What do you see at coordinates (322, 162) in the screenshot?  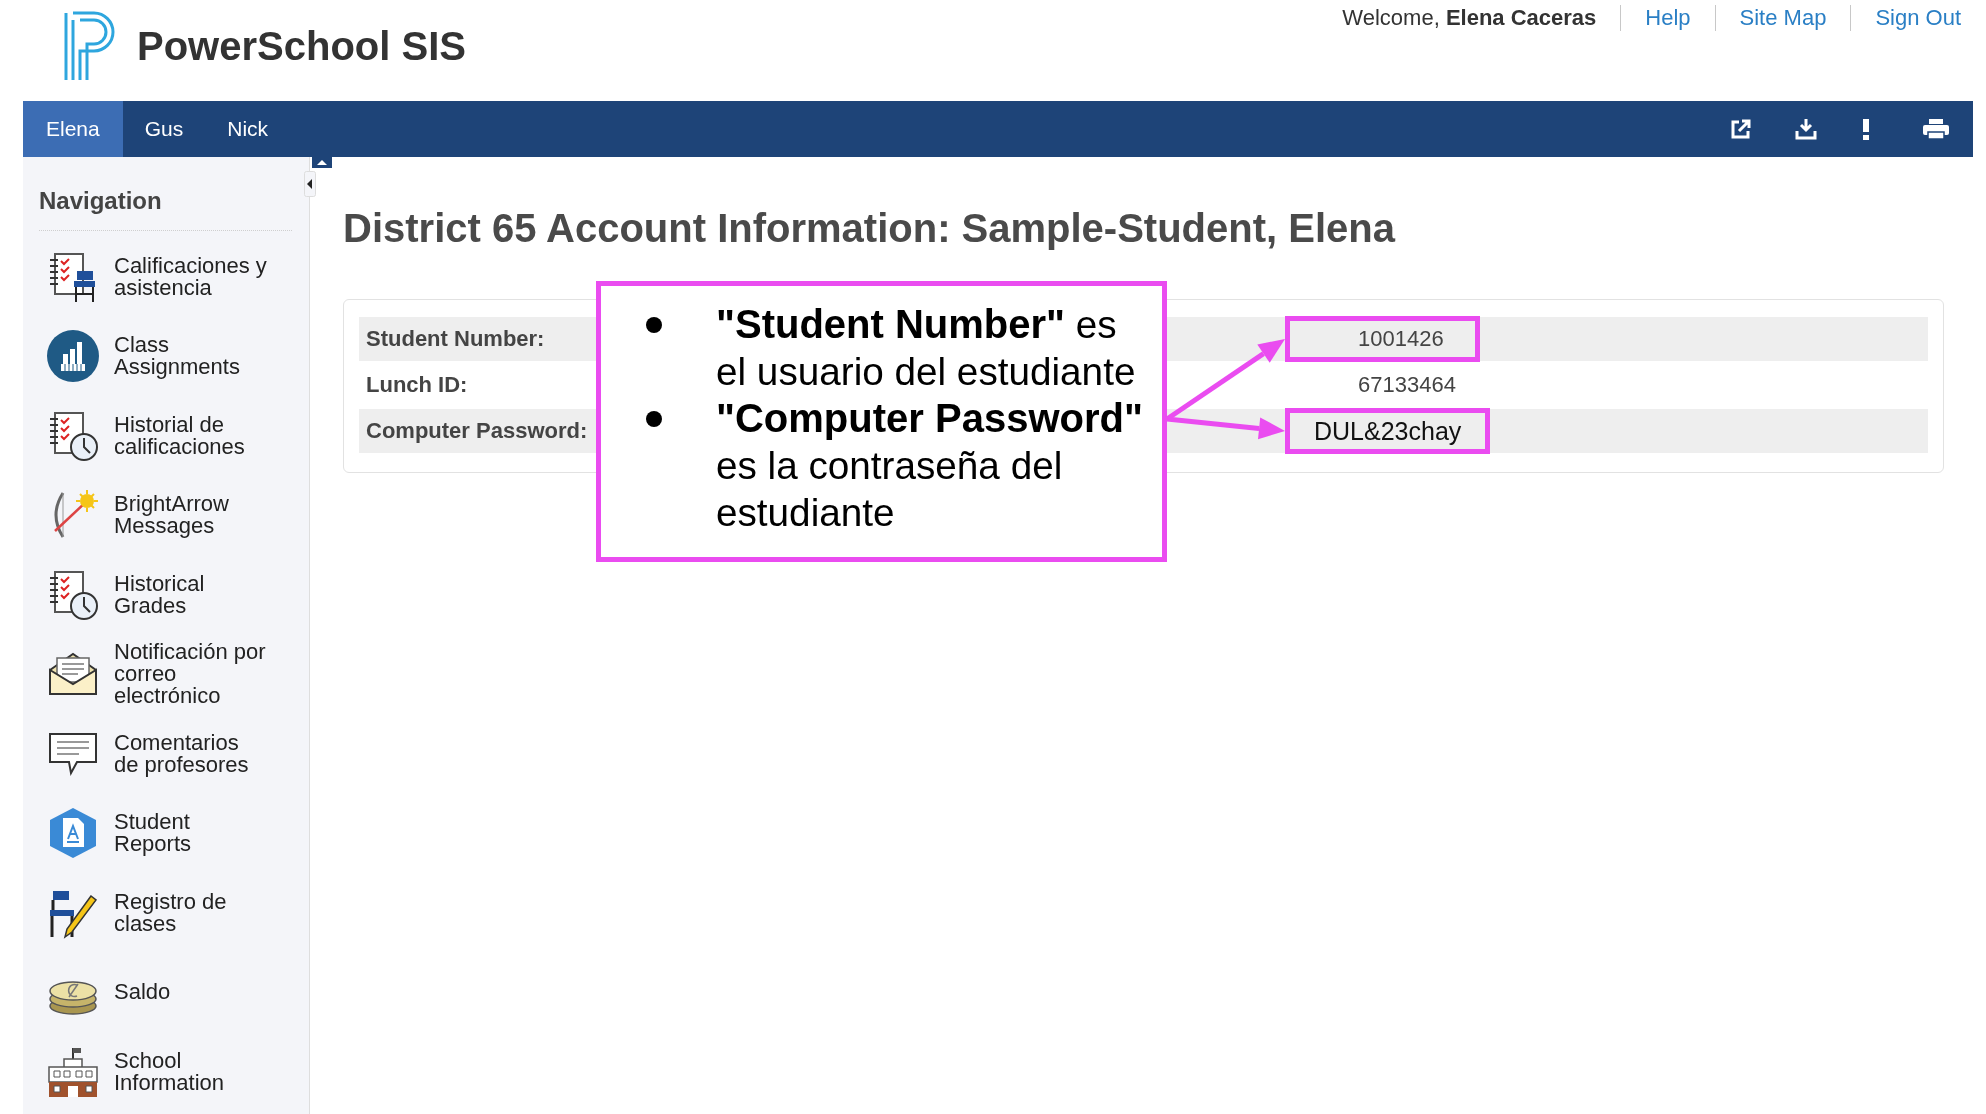 I see `collapse-up-icon` at bounding box center [322, 162].